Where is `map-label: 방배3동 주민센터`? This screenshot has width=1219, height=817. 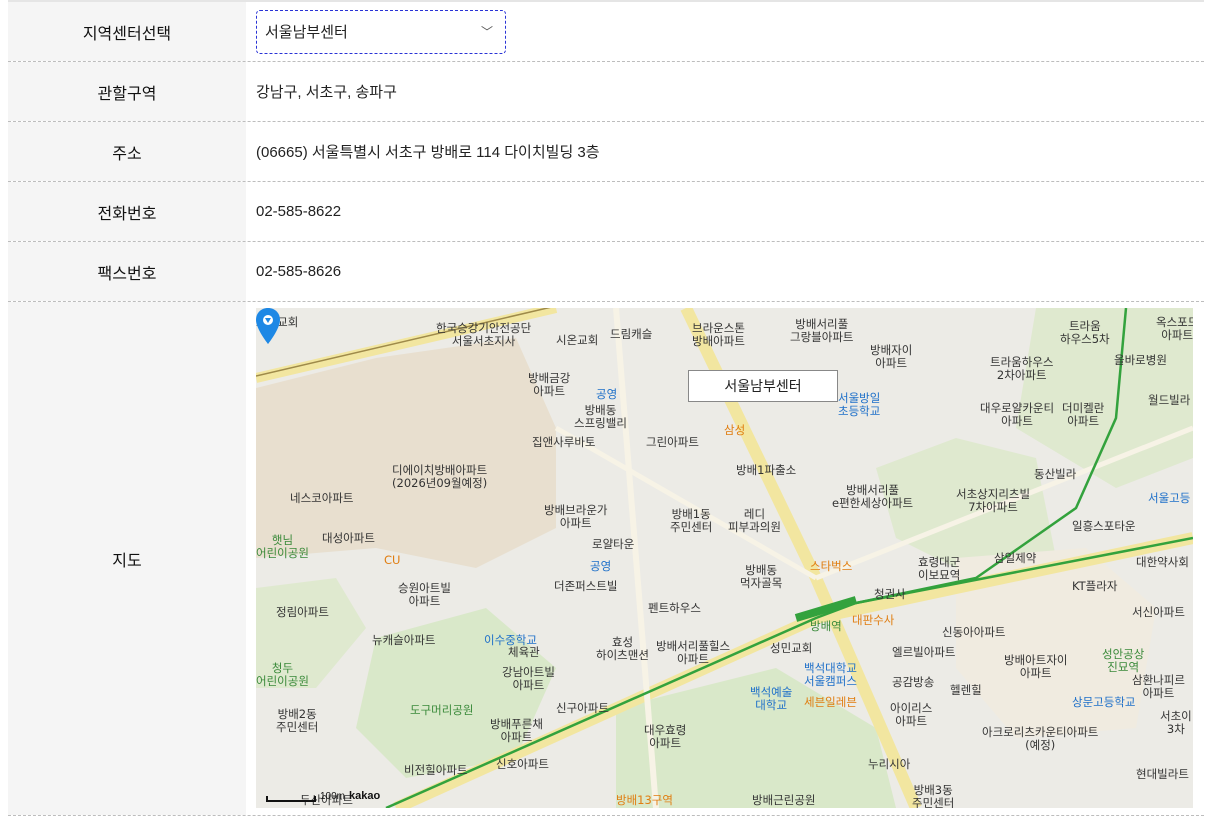 map-label: 방배3동 주민센터 is located at coordinates (933, 796).